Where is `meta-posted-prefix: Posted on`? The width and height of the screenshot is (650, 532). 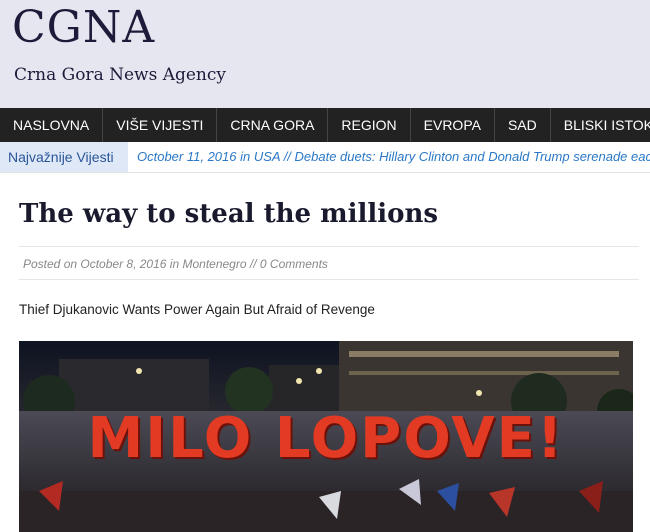
meta-posted-prefix: Posted on is located at coordinates (50, 264).